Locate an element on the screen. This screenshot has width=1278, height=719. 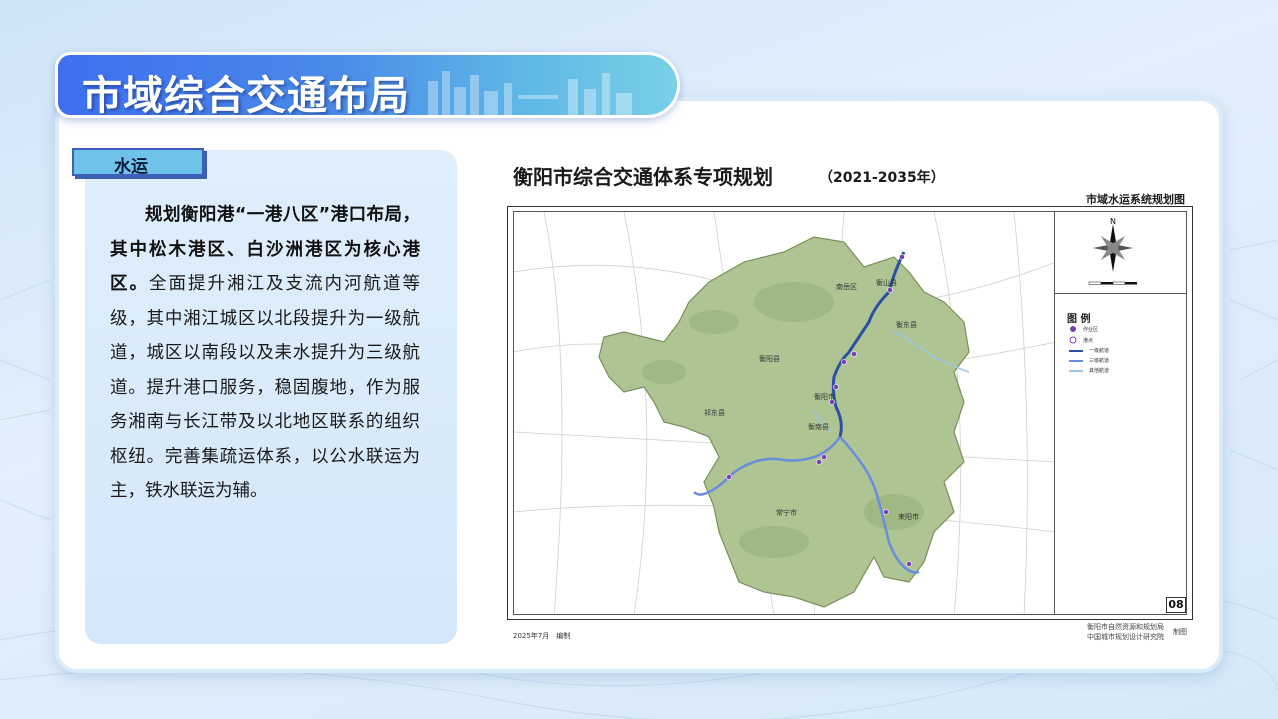
legend-port: 港点 is located at coordinates (1081, 340).